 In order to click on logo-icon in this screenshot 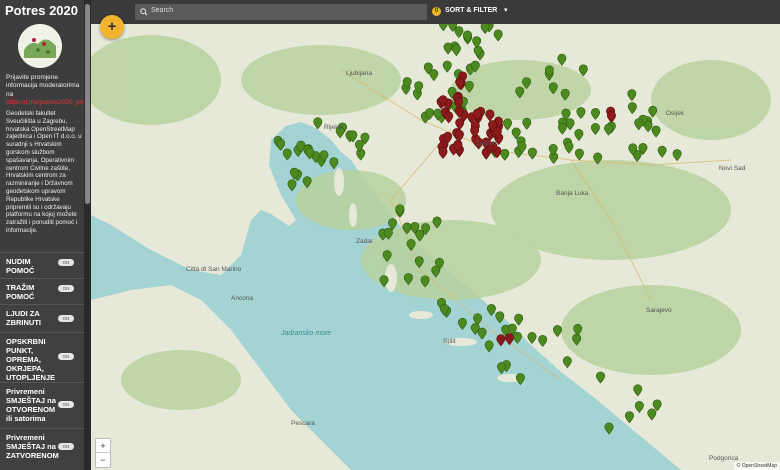, I will do `click(40, 46)`.